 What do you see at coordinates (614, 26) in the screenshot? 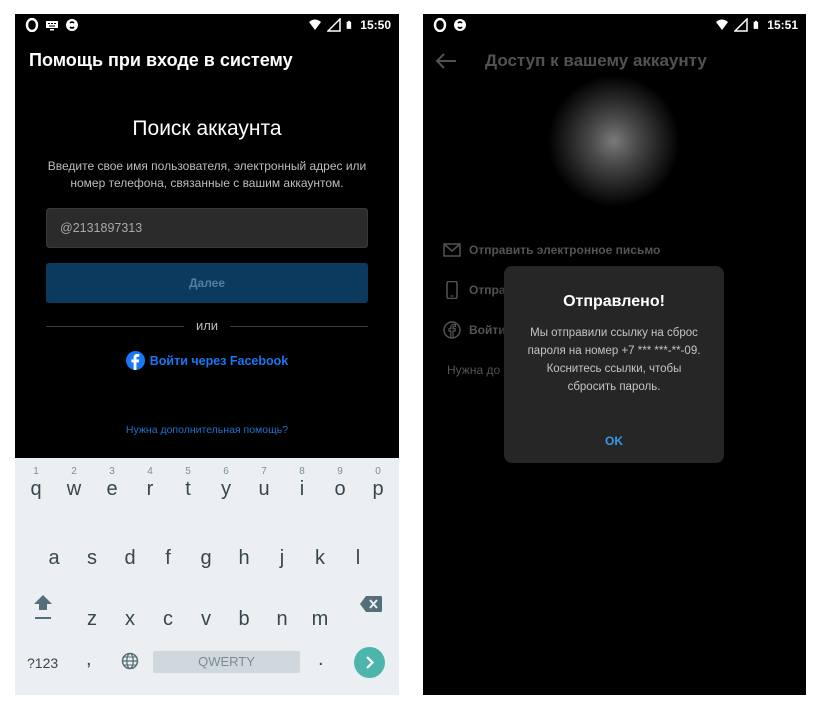
I see `status-bar: 15:51` at bounding box center [614, 26].